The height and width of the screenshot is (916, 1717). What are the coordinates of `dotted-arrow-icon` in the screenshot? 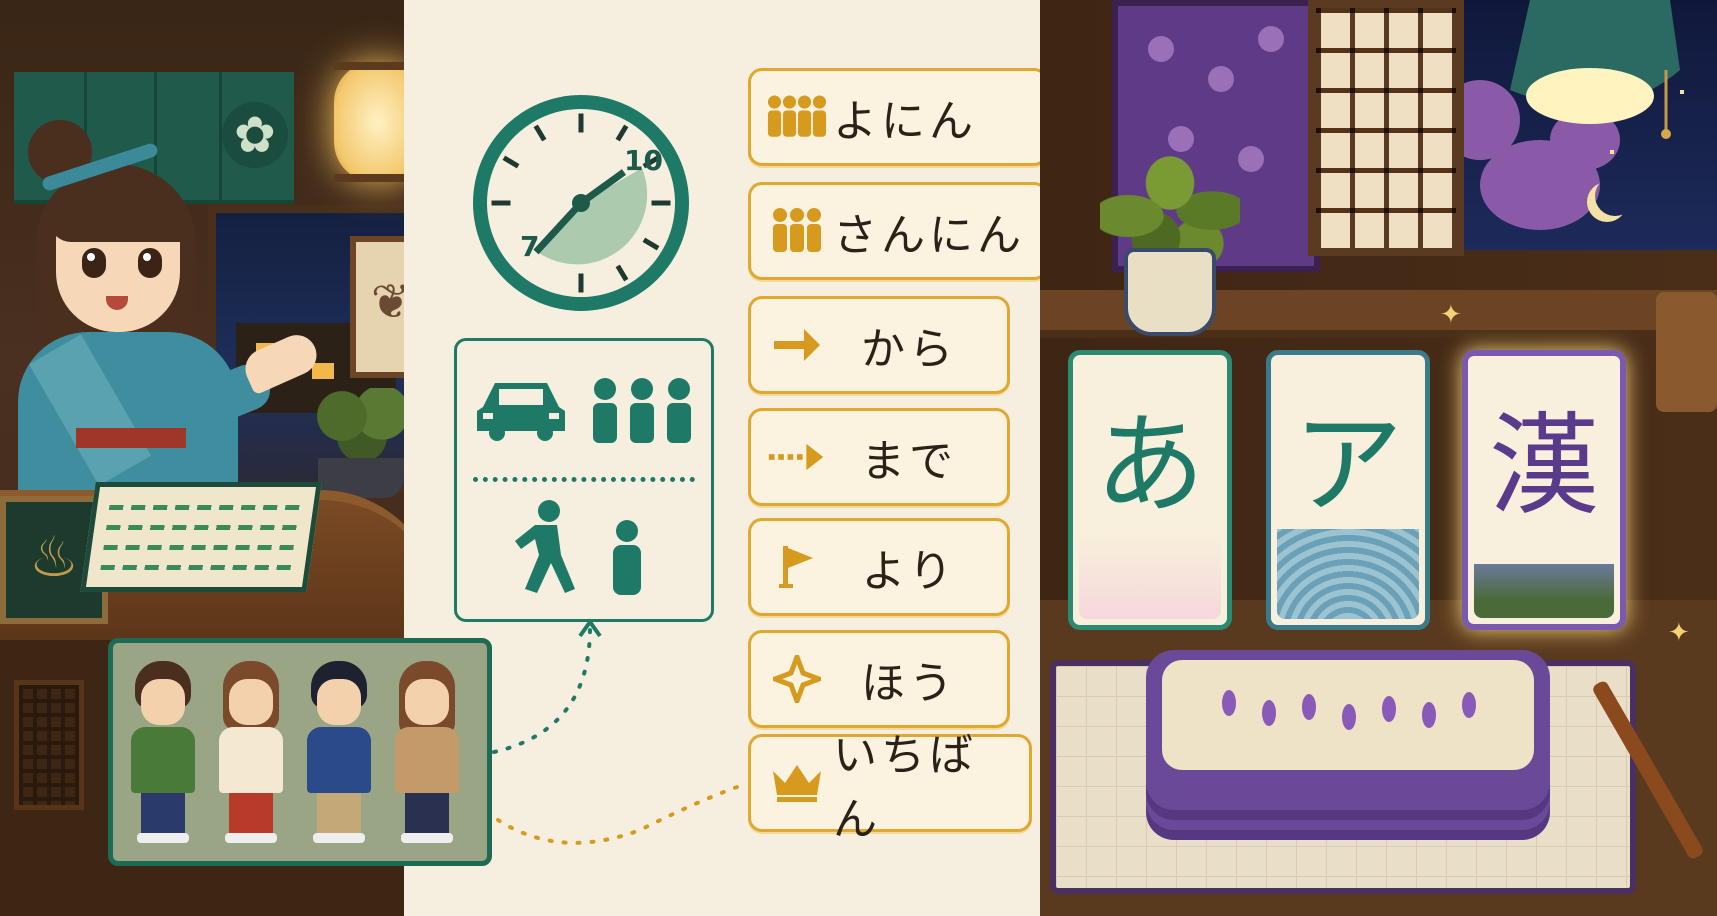 It's located at (797, 457).